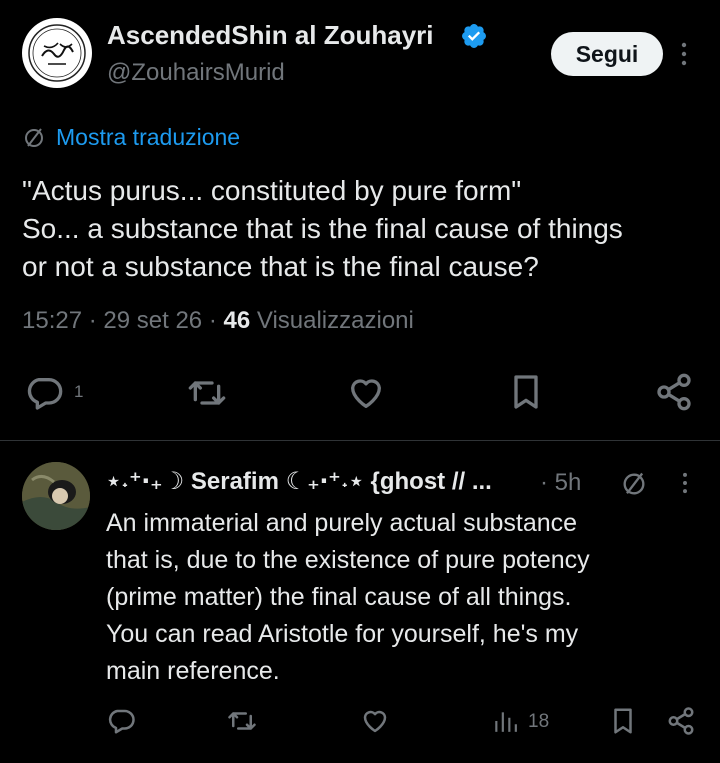  What do you see at coordinates (152, 320) in the screenshot?
I see `tweet-date: 29 set 26` at bounding box center [152, 320].